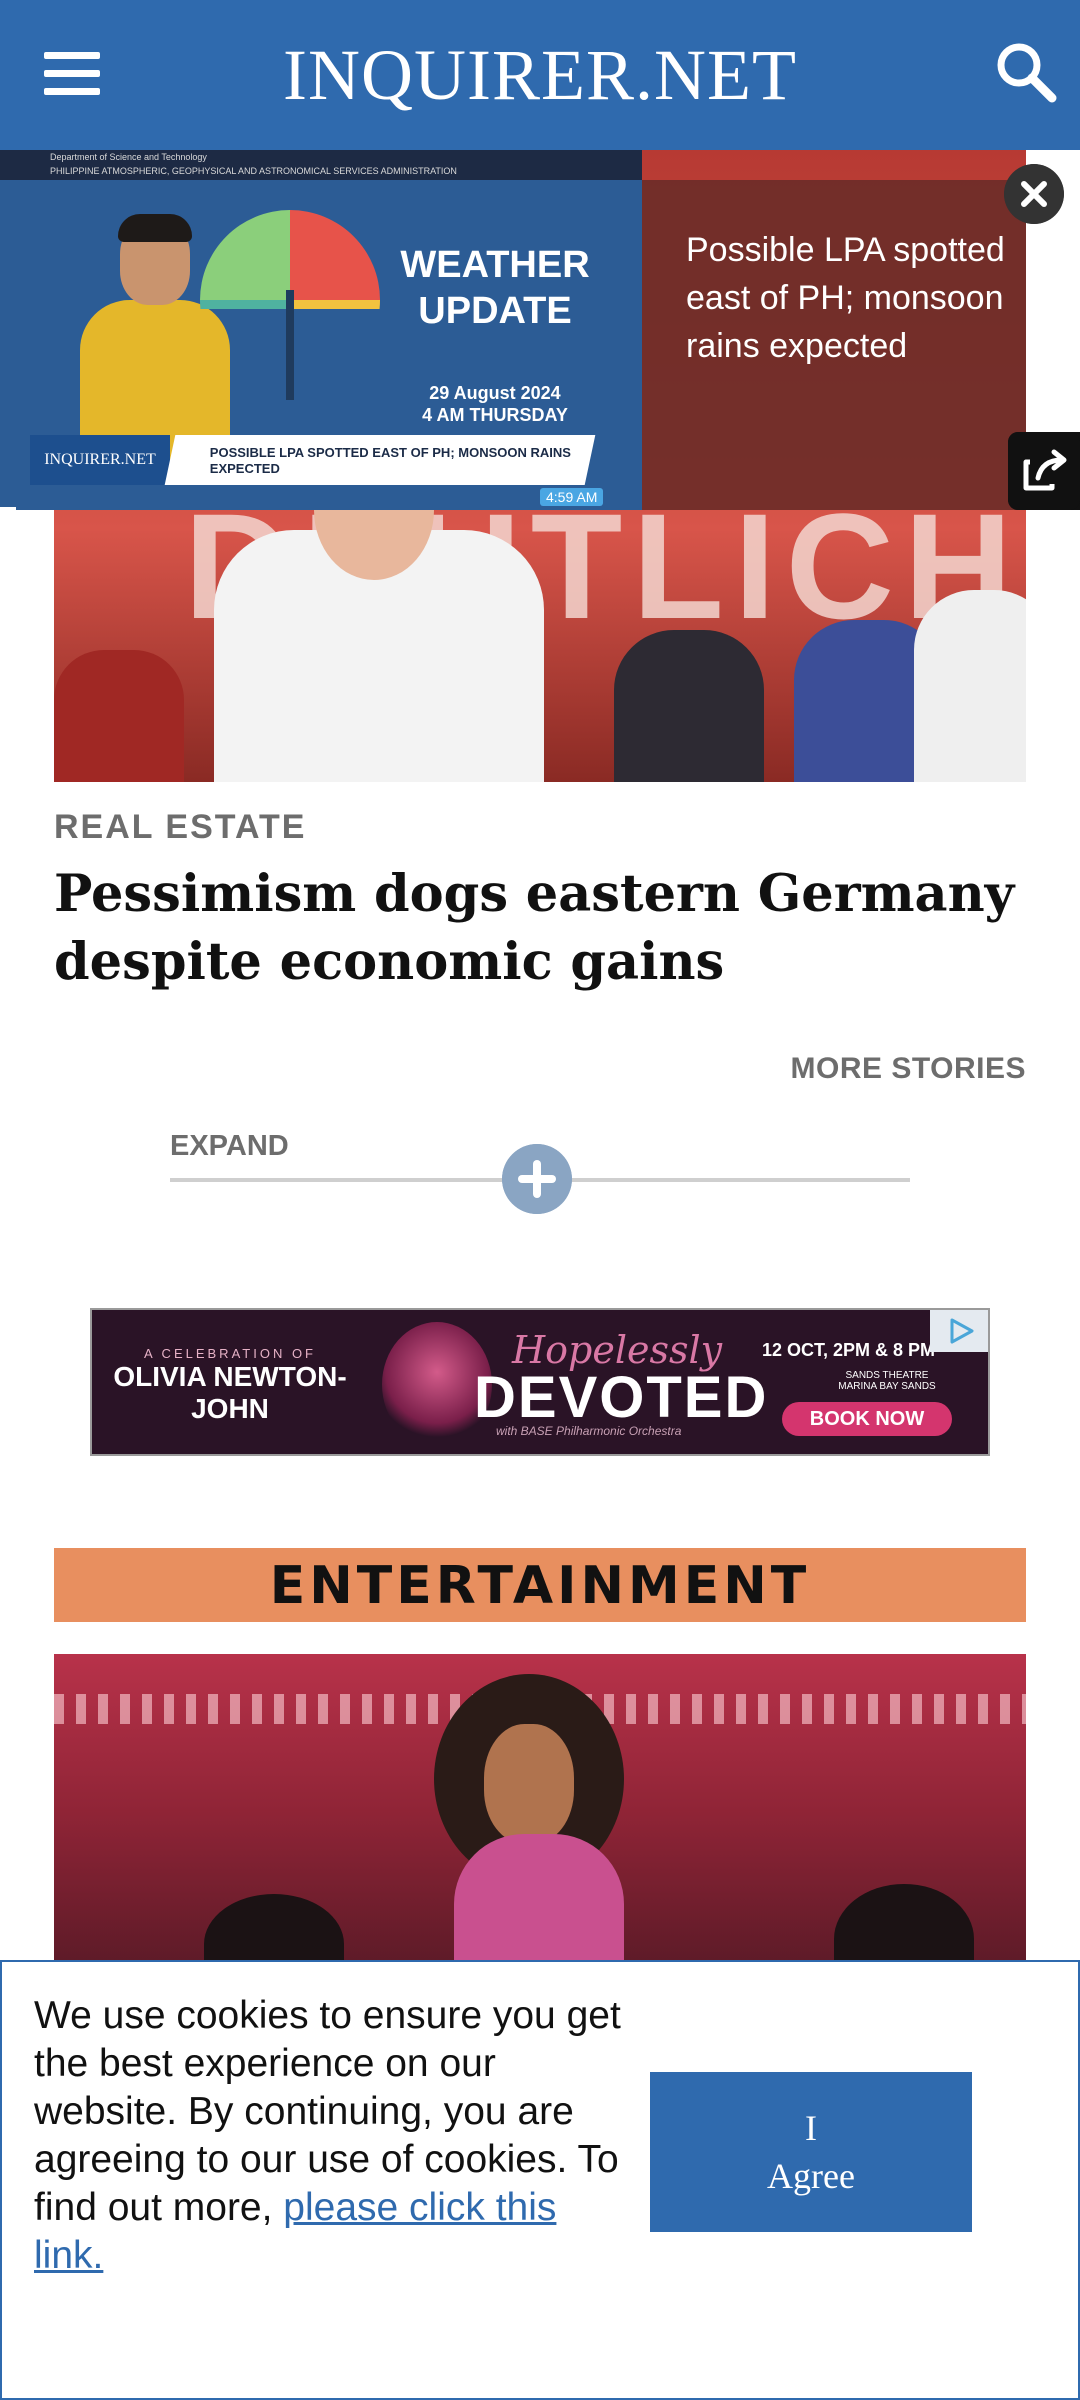 Image resolution: width=1080 pixels, height=2400 pixels. What do you see at coordinates (572, 497) in the screenshot?
I see `video-timestamp: 4:59 AM` at bounding box center [572, 497].